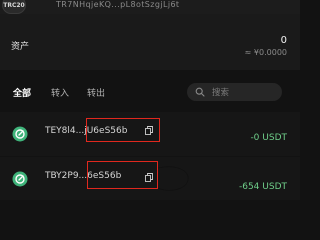 The image size is (320, 240). I want to click on asset-label: 资产, so click(20, 47).